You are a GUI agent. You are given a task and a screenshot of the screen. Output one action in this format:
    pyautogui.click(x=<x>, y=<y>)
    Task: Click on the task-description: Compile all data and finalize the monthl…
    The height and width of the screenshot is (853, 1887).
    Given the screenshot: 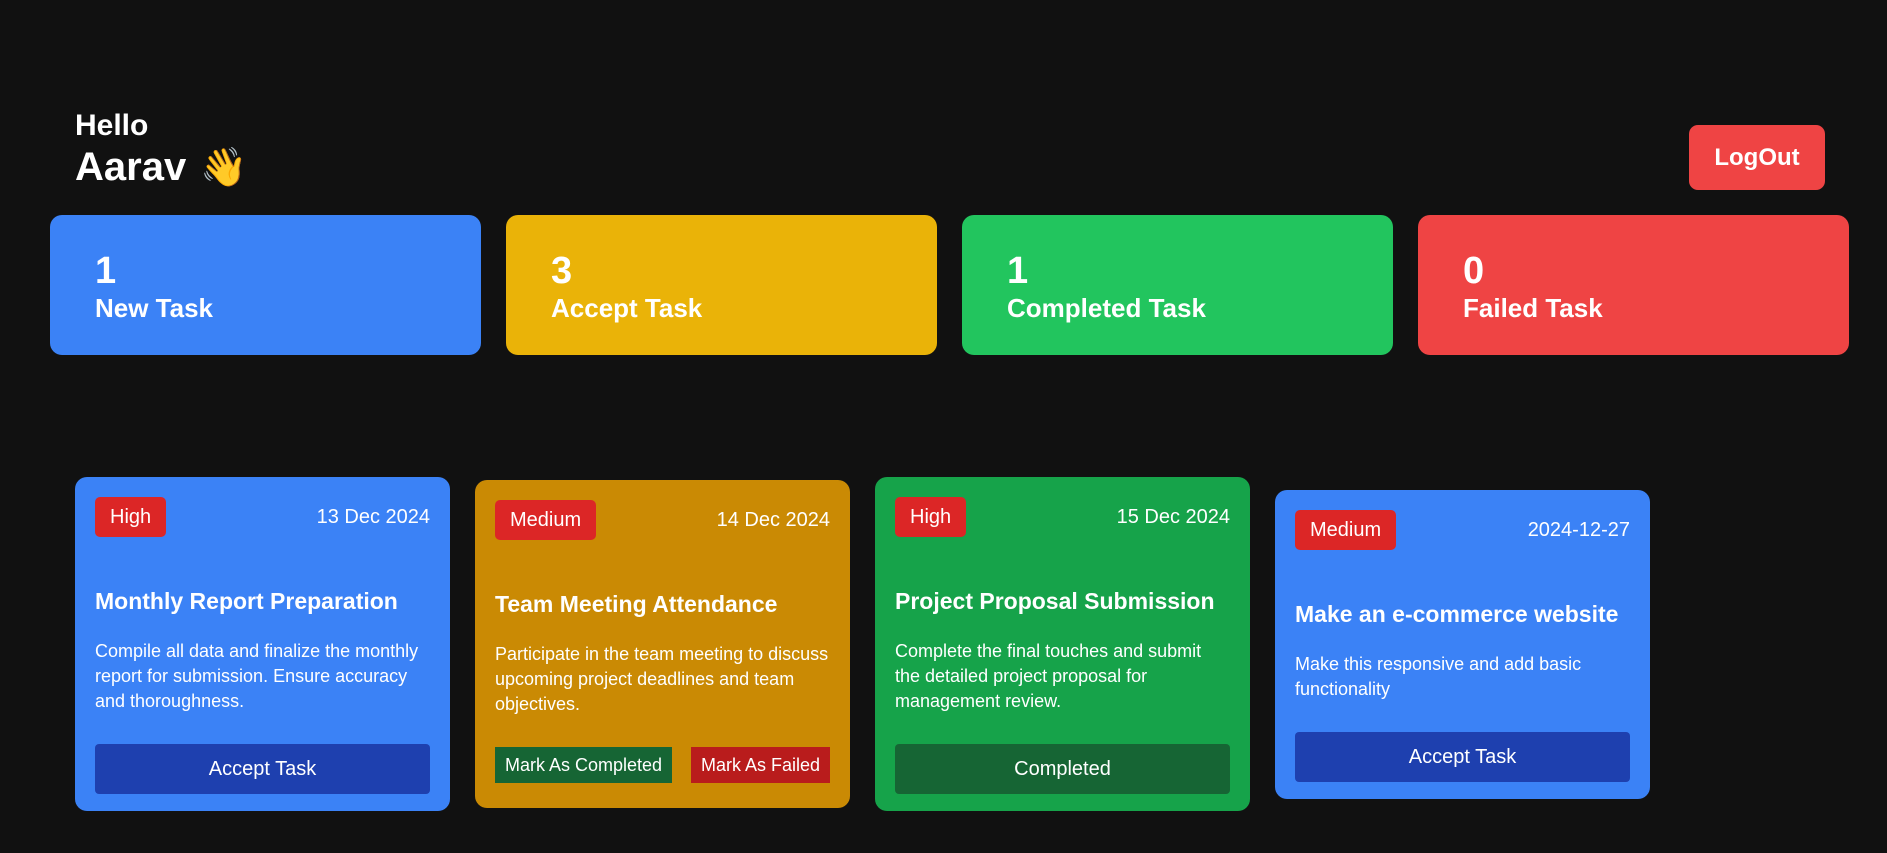 What is the action you would take?
    pyautogui.click(x=257, y=676)
    